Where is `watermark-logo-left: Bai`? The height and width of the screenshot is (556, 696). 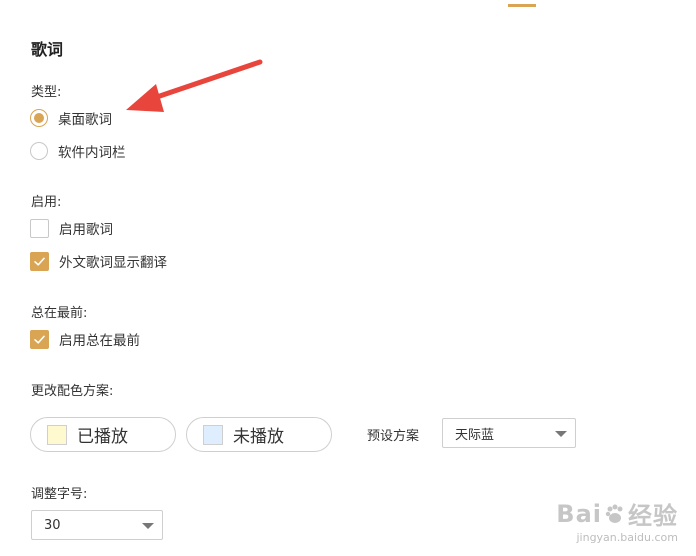
watermark-logo-left: Bai is located at coordinates (579, 513).